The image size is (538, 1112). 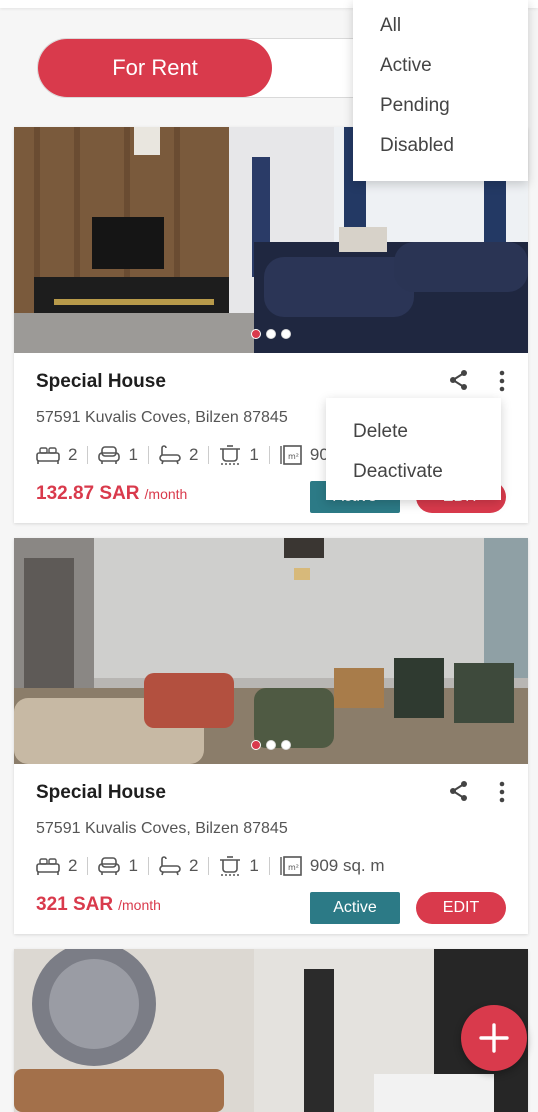 I want to click on status-filter-menu: All Active Pending Disabled, so click(x=440, y=90).